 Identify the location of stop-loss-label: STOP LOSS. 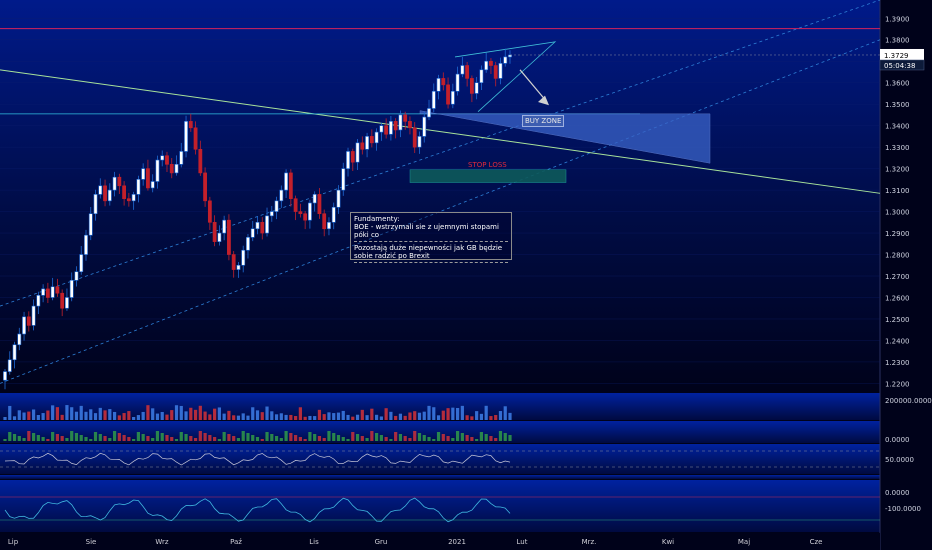
(487, 165).